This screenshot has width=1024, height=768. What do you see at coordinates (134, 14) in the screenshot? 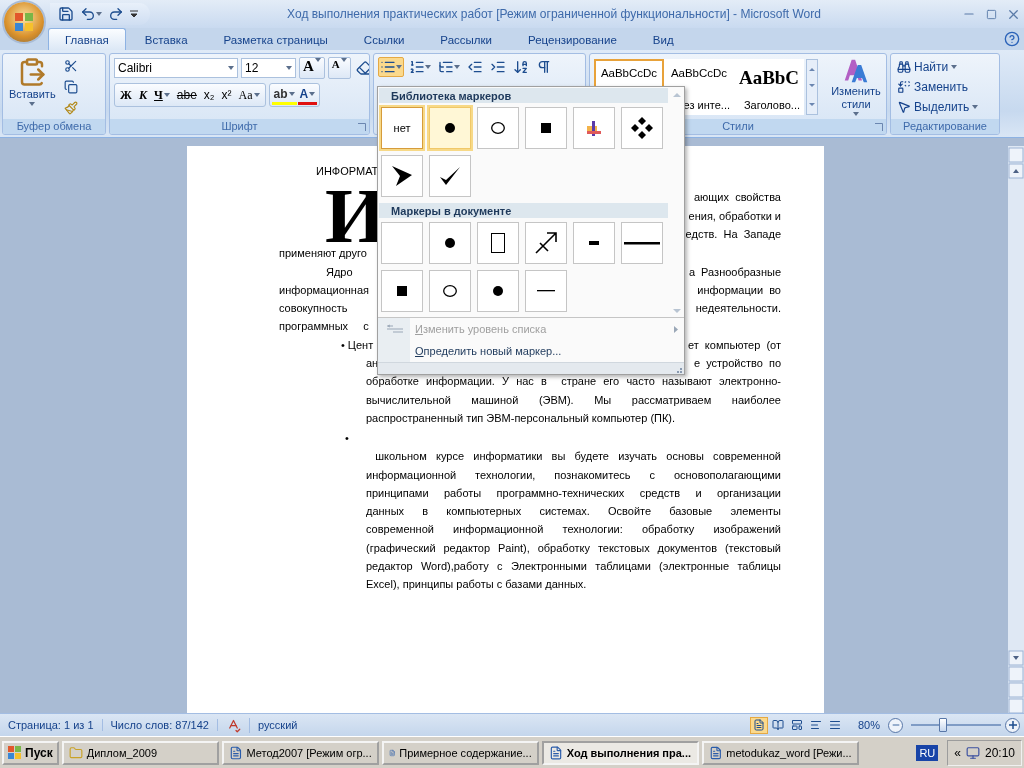
I see `customize-toolbar-button` at bounding box center [134, 14].